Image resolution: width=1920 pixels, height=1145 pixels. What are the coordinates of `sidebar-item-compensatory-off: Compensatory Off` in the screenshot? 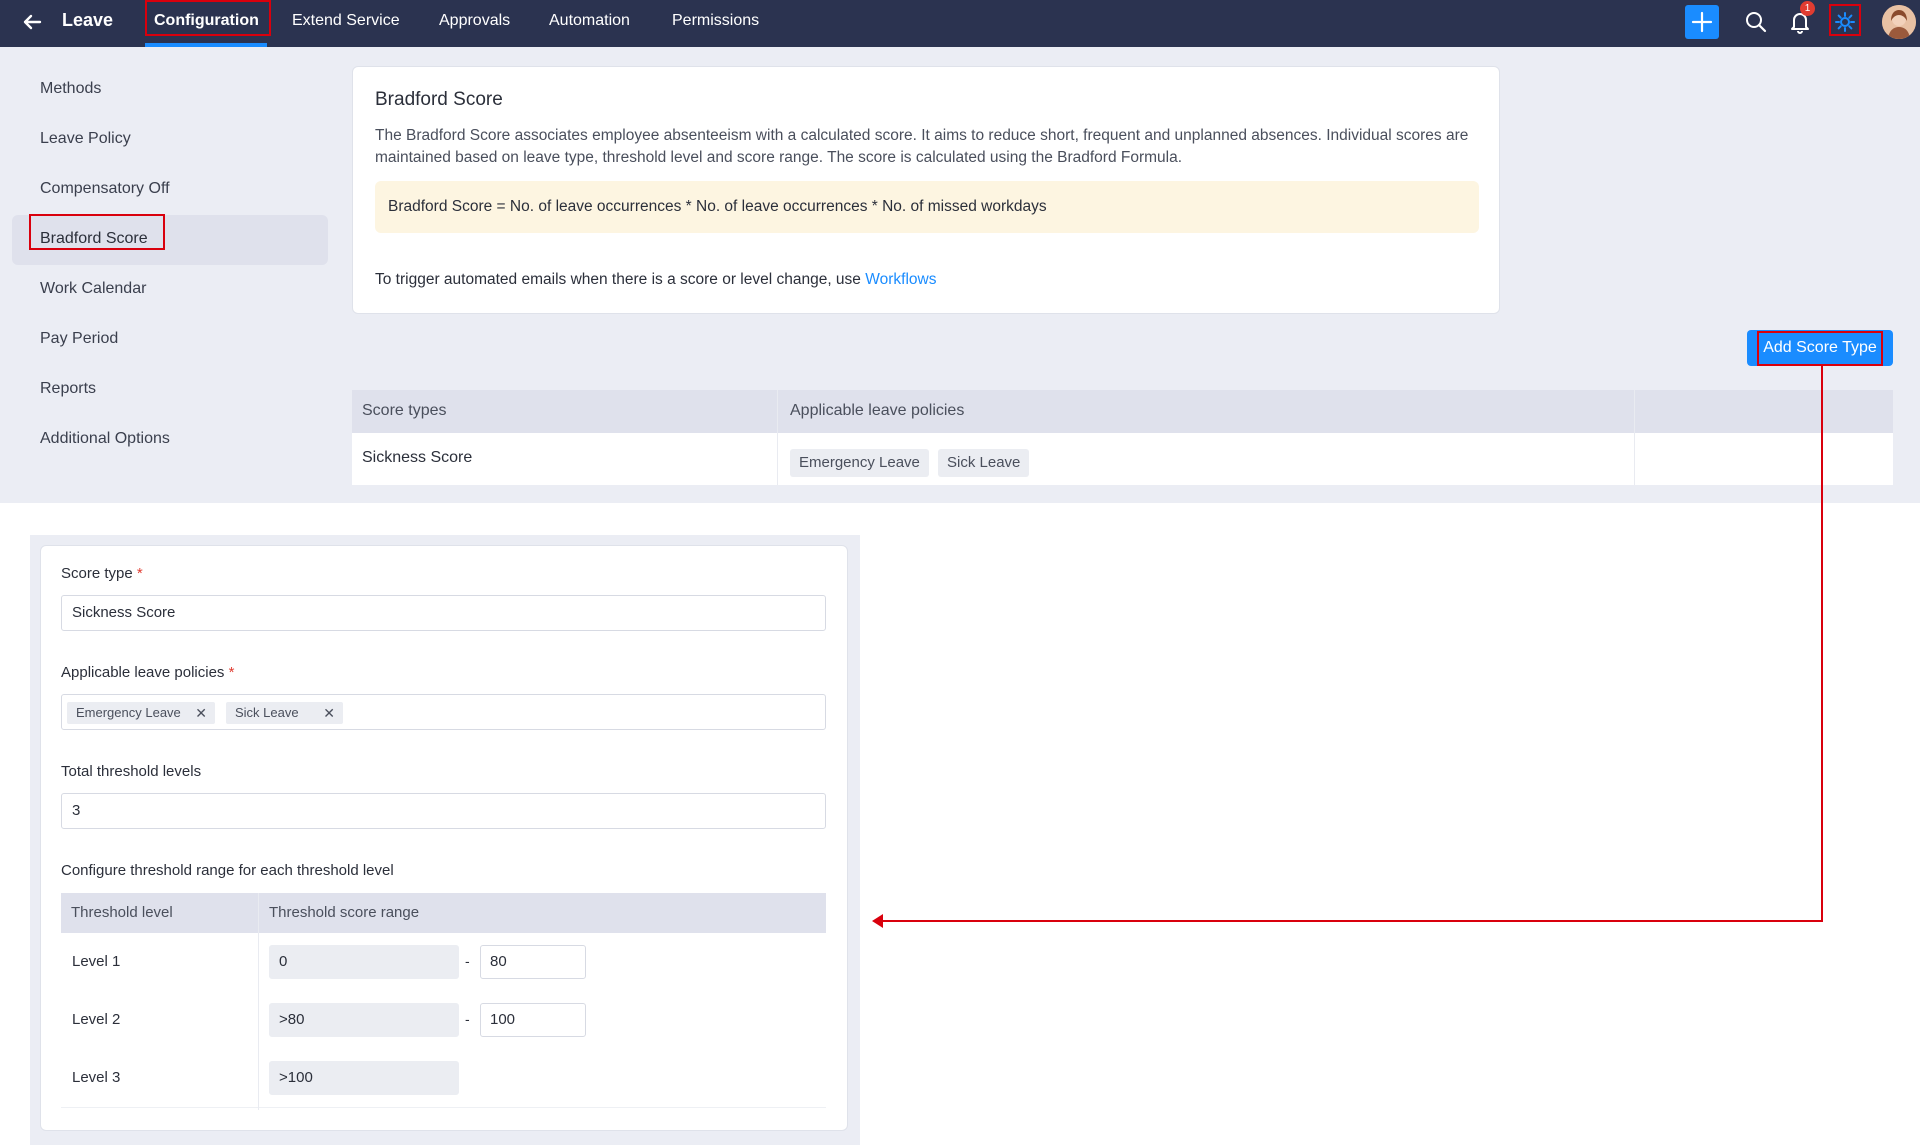 It's located at (105, 189).